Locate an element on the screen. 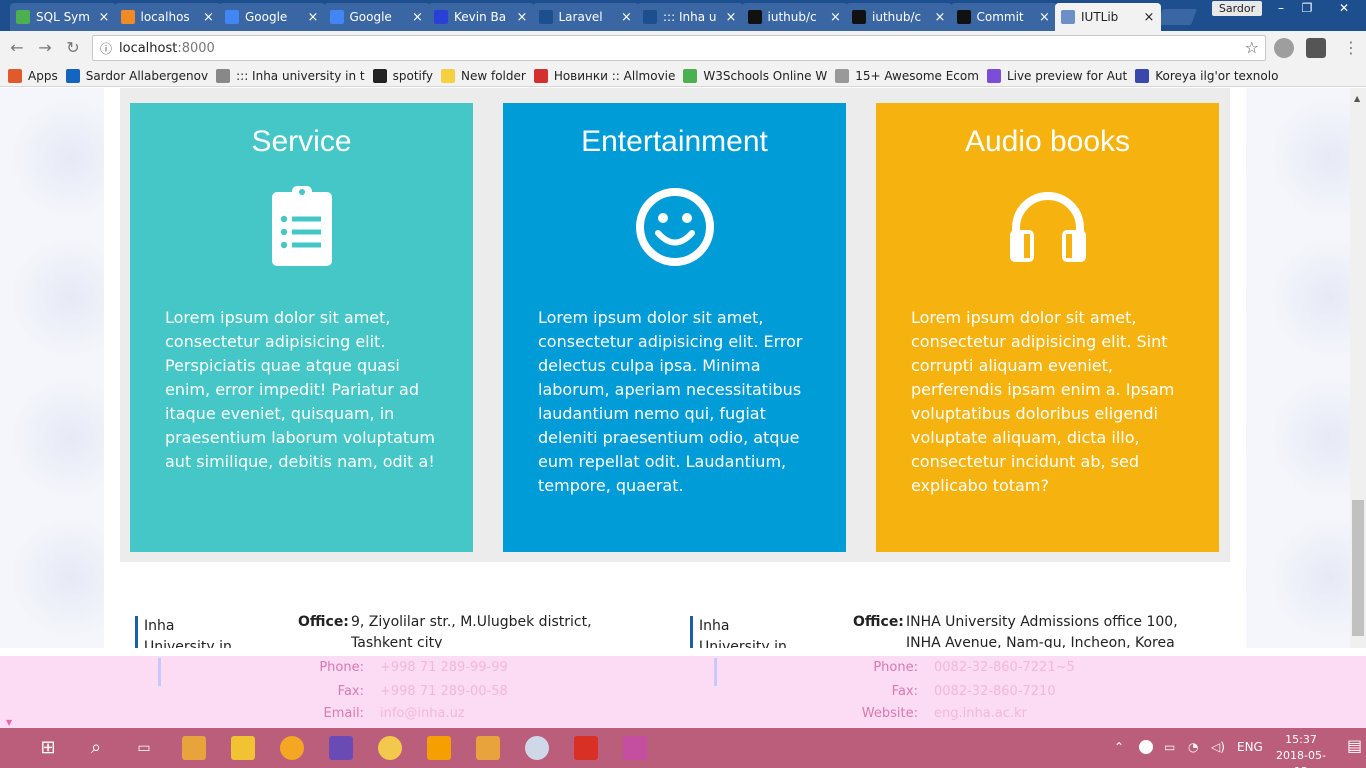  close-window-button: ✕ is located at coordinates (1344, 8).